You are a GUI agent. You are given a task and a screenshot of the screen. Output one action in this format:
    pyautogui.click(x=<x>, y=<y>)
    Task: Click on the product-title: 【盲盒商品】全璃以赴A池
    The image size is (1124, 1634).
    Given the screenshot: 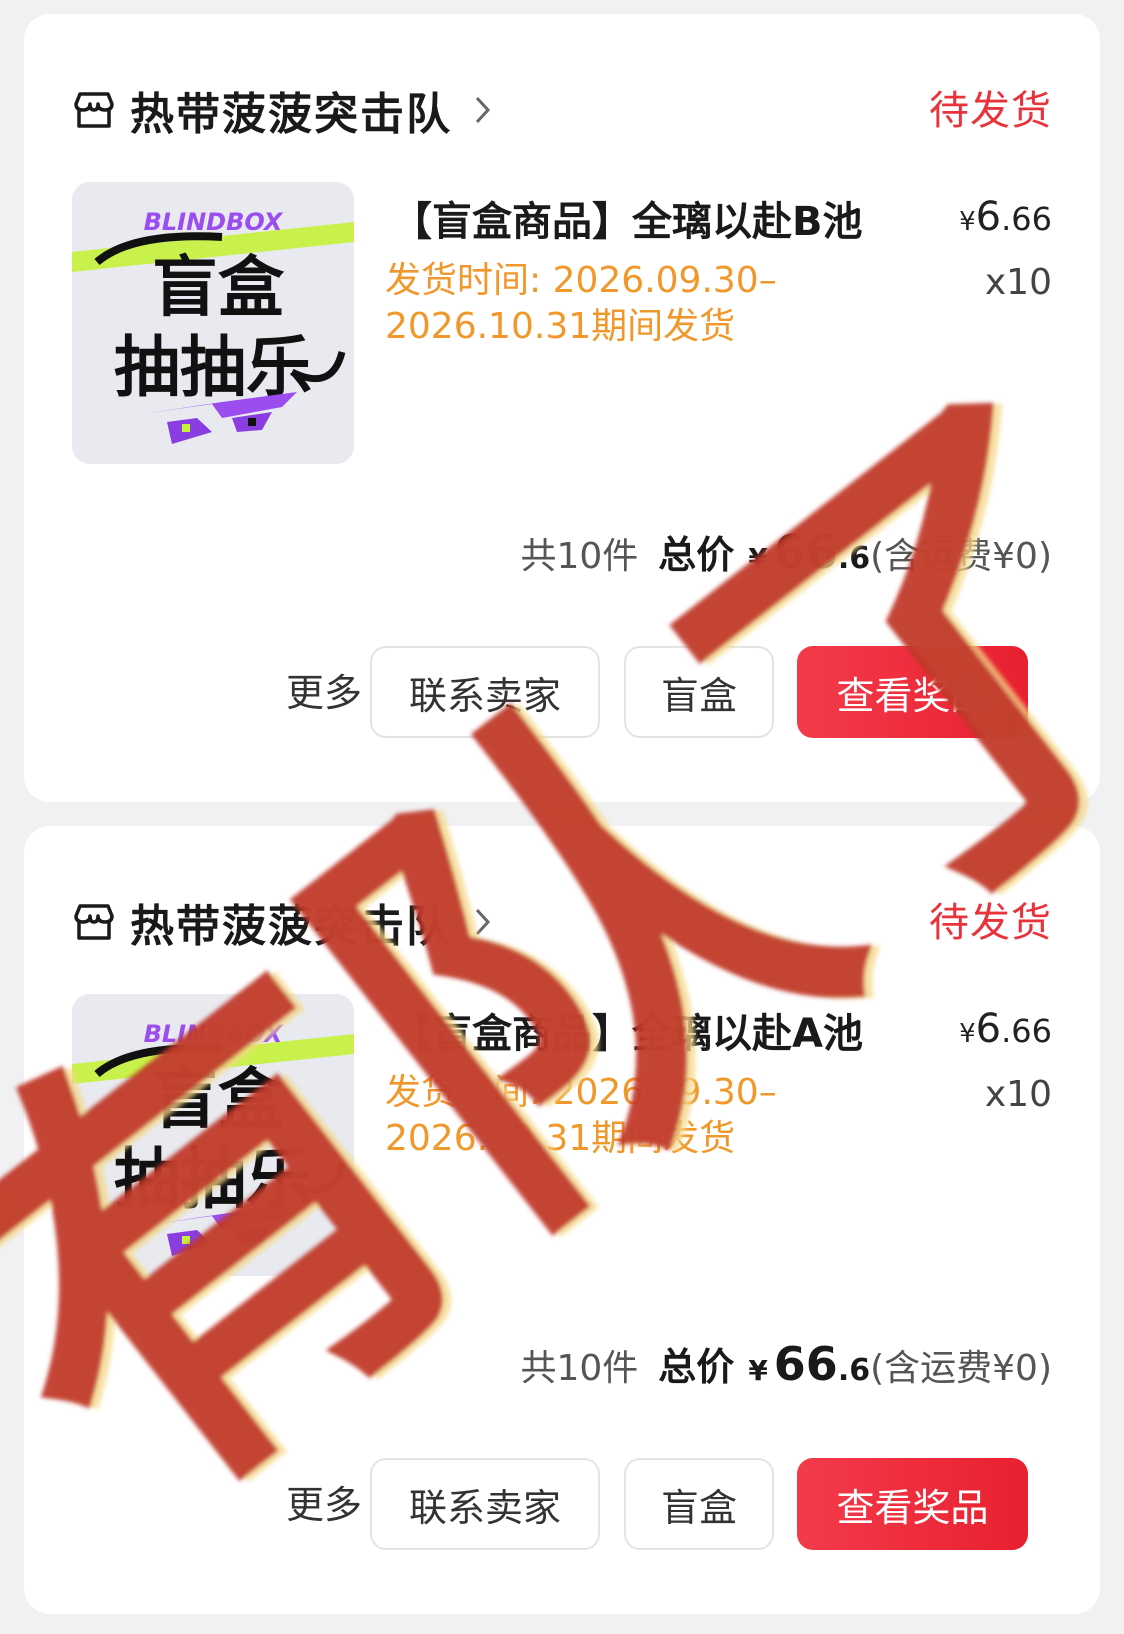 What is the action you would take?
    pyautogui.click(x=627, y=1030)
    